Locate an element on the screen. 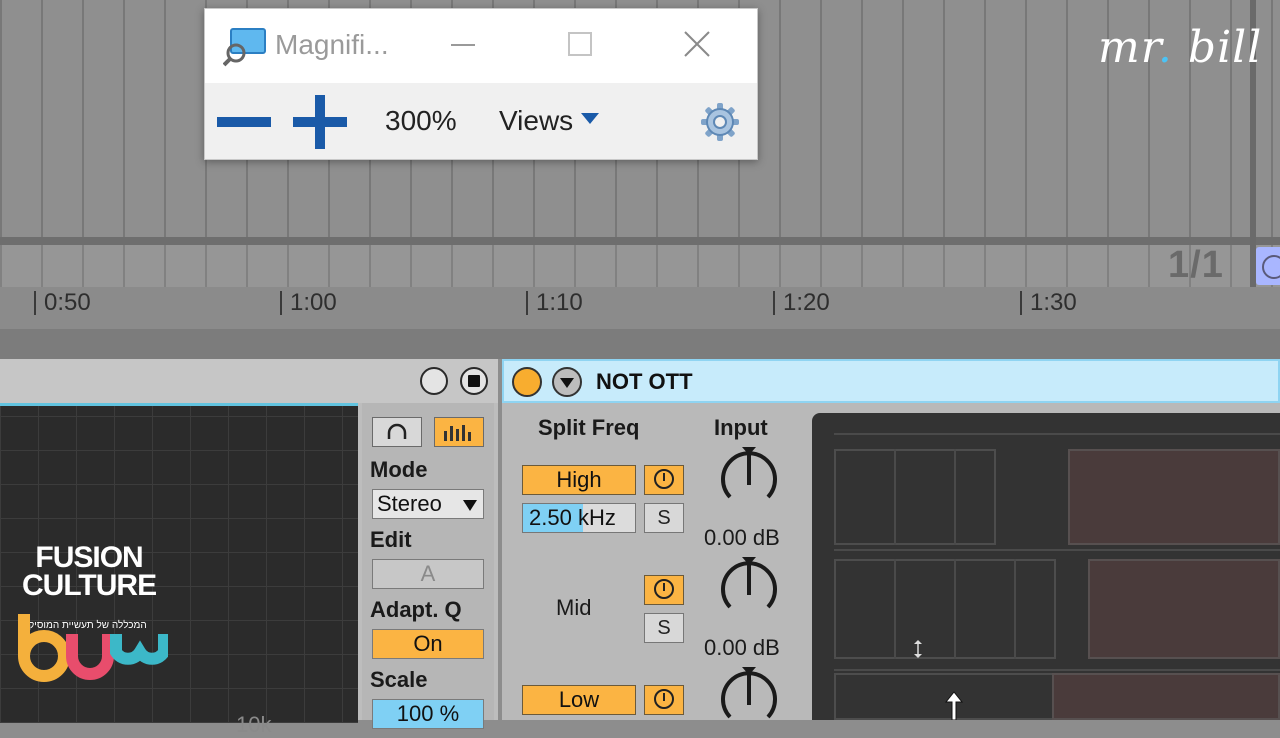  low-band-gain-reduction is located at coordinates (1166, 696).